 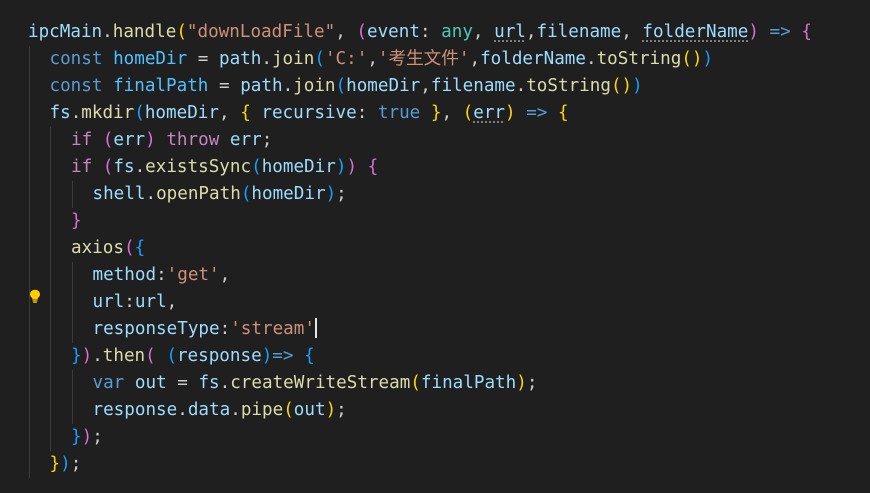 What do you see at coordinates (209, 410) in the screenshot?
I see `code-token: data` at bounding box center [209, 410].